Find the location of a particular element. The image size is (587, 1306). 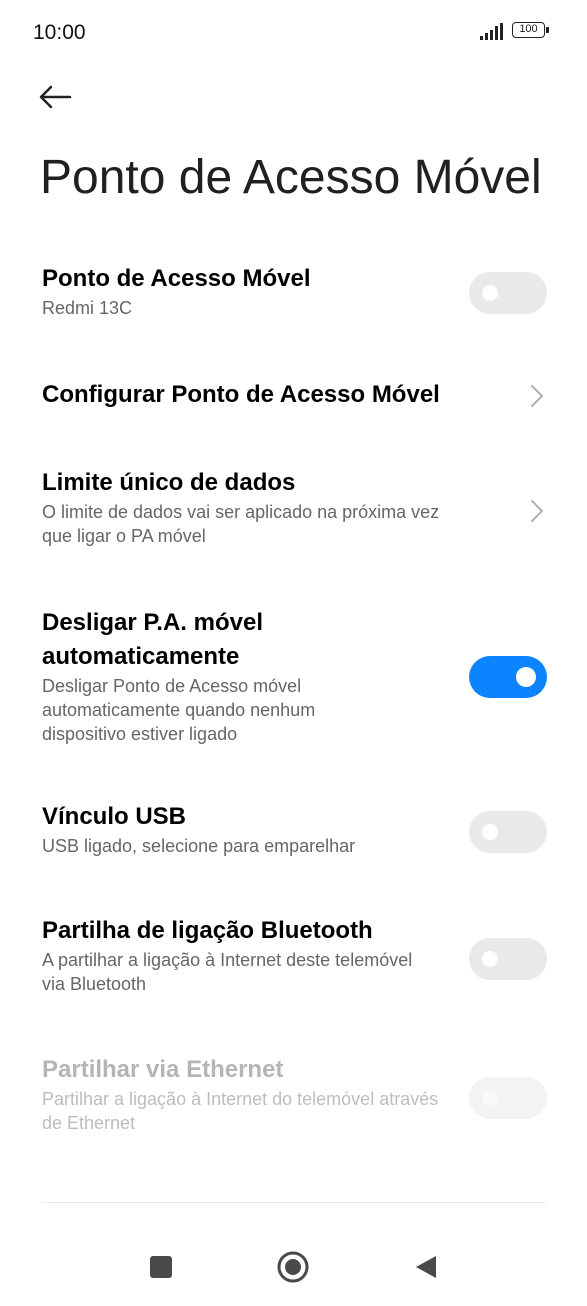

row-subtitle: Redmi 13C is located at coordinates (87, 308).